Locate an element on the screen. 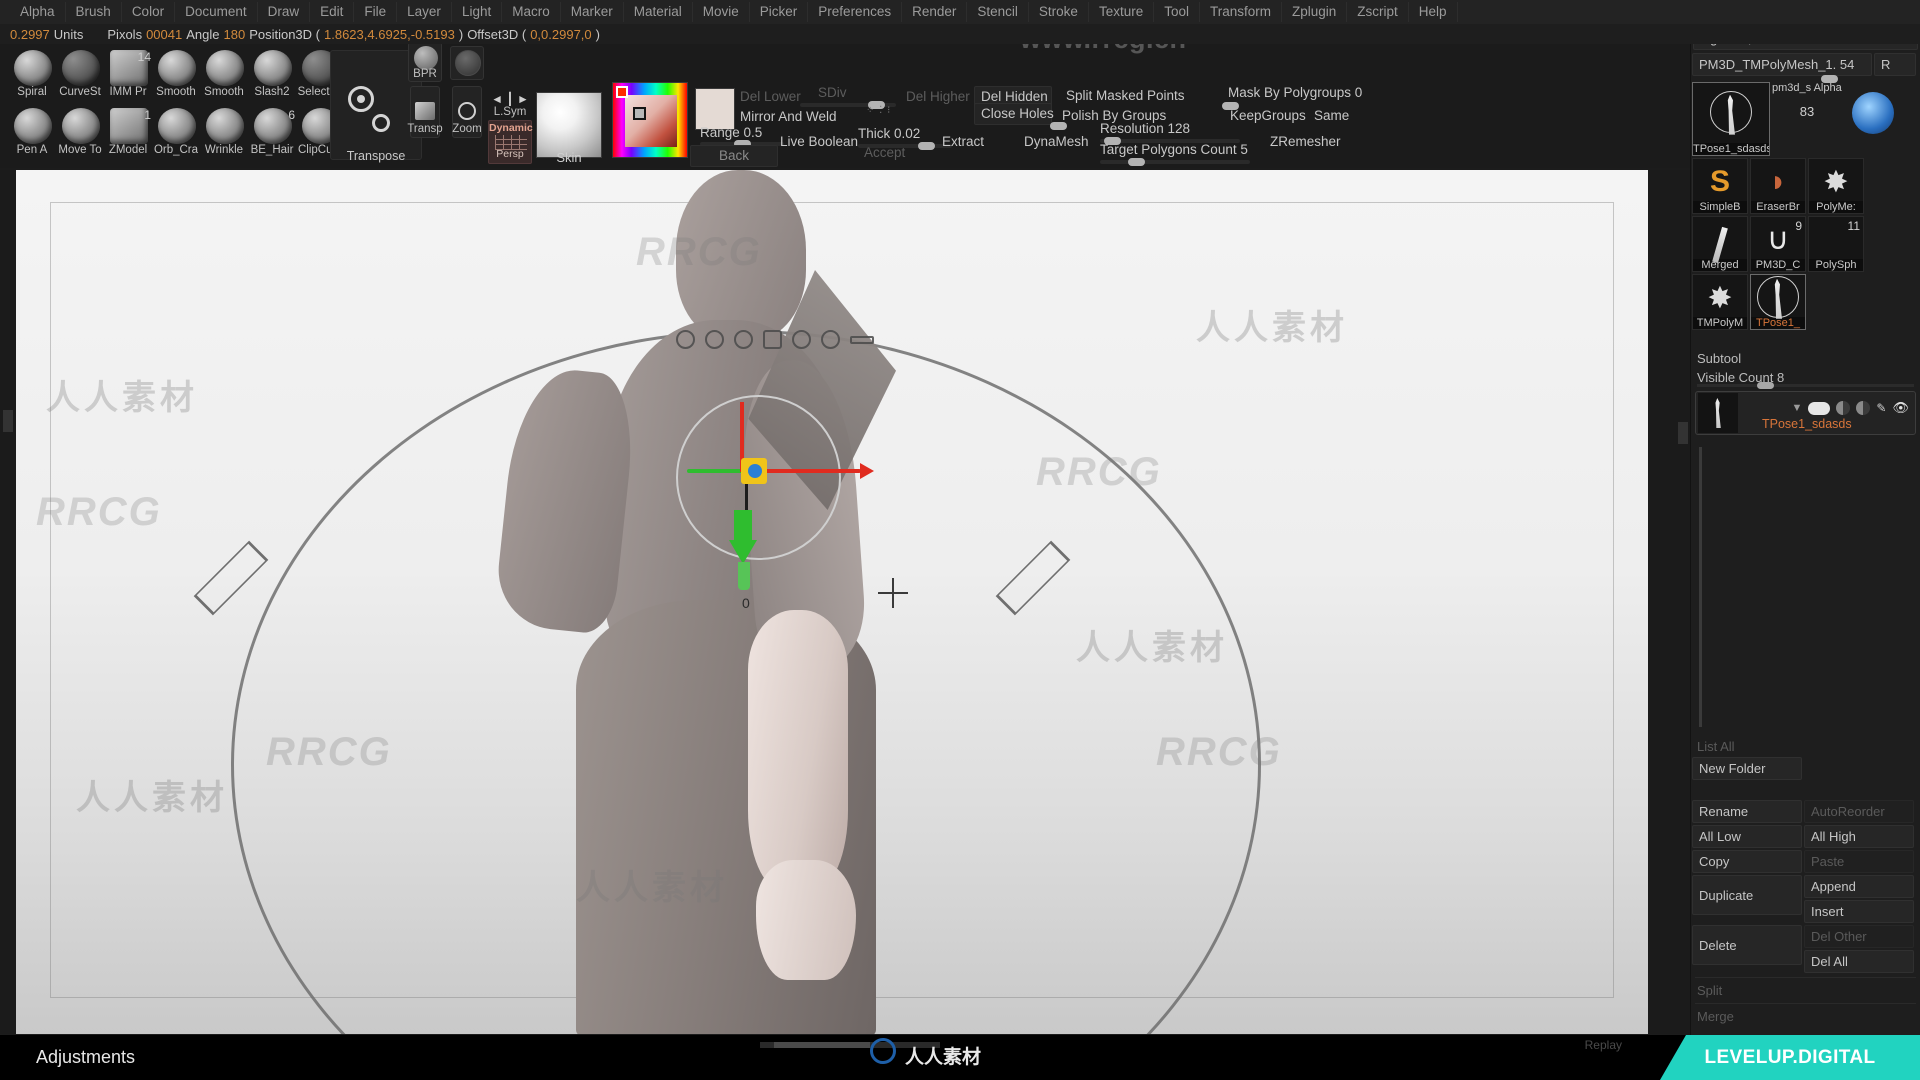  tool-thumb-pm3d: ∪ 9 PM3D_C is located at coordinates (1778, 244).